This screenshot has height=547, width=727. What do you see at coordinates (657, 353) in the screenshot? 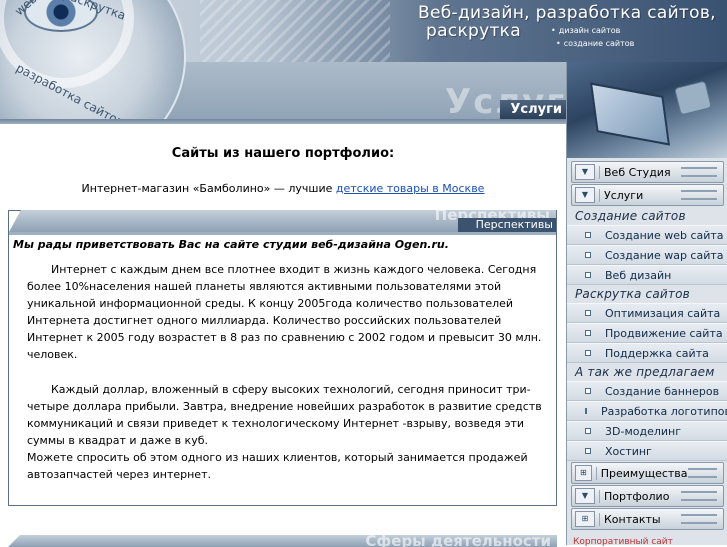
I see `menu-label: Поддержка сайта` at bounding box center [657, 353].